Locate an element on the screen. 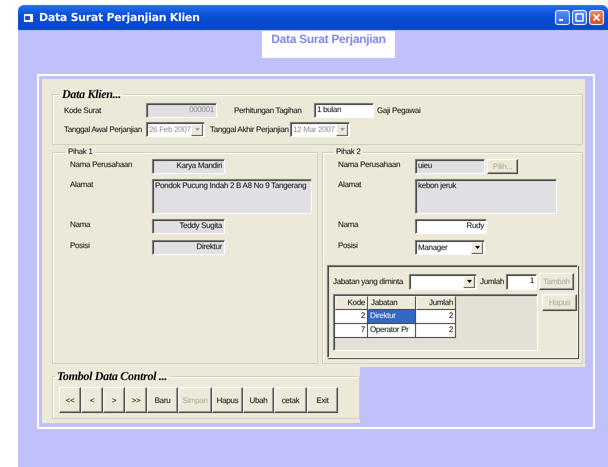 The height and width of the screenshot is (467, 608). maximize-icon is located at coordinates (579, 17).